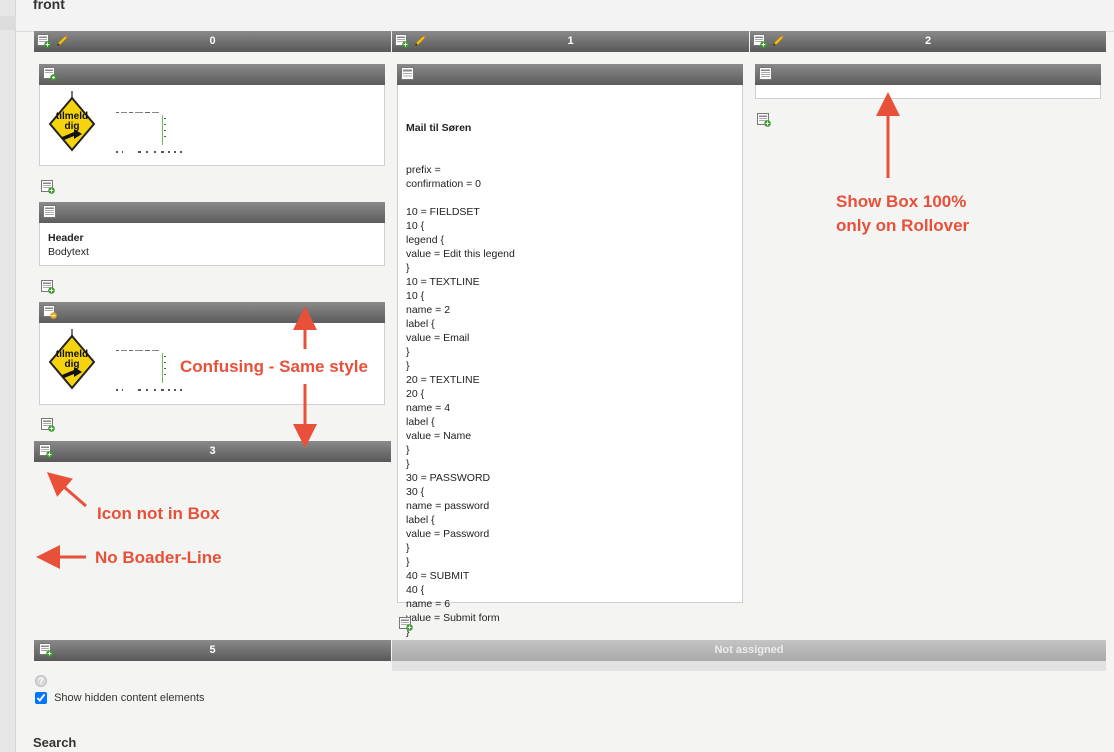  What do you see at coordinates (66, 490) in the screenshot?
I see `arrow-icon` at bounding box center [66, 490].